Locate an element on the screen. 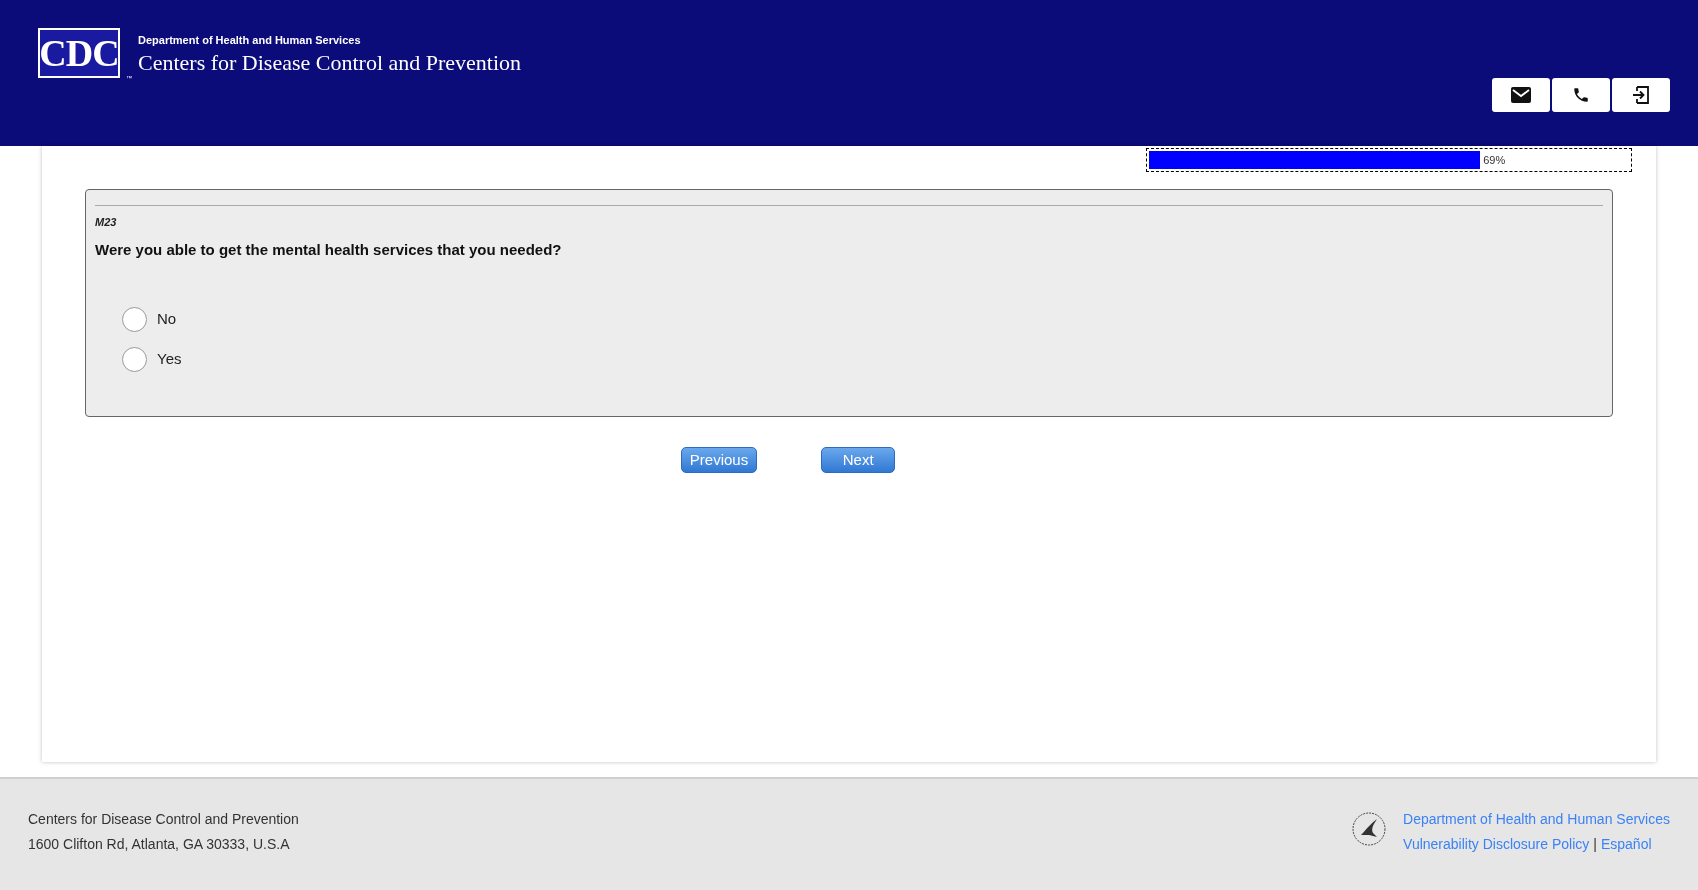 Image resolution: width=1698 pixels, height=890 pixels. progress-reading: 69% is located at coordinates (1494, 160).